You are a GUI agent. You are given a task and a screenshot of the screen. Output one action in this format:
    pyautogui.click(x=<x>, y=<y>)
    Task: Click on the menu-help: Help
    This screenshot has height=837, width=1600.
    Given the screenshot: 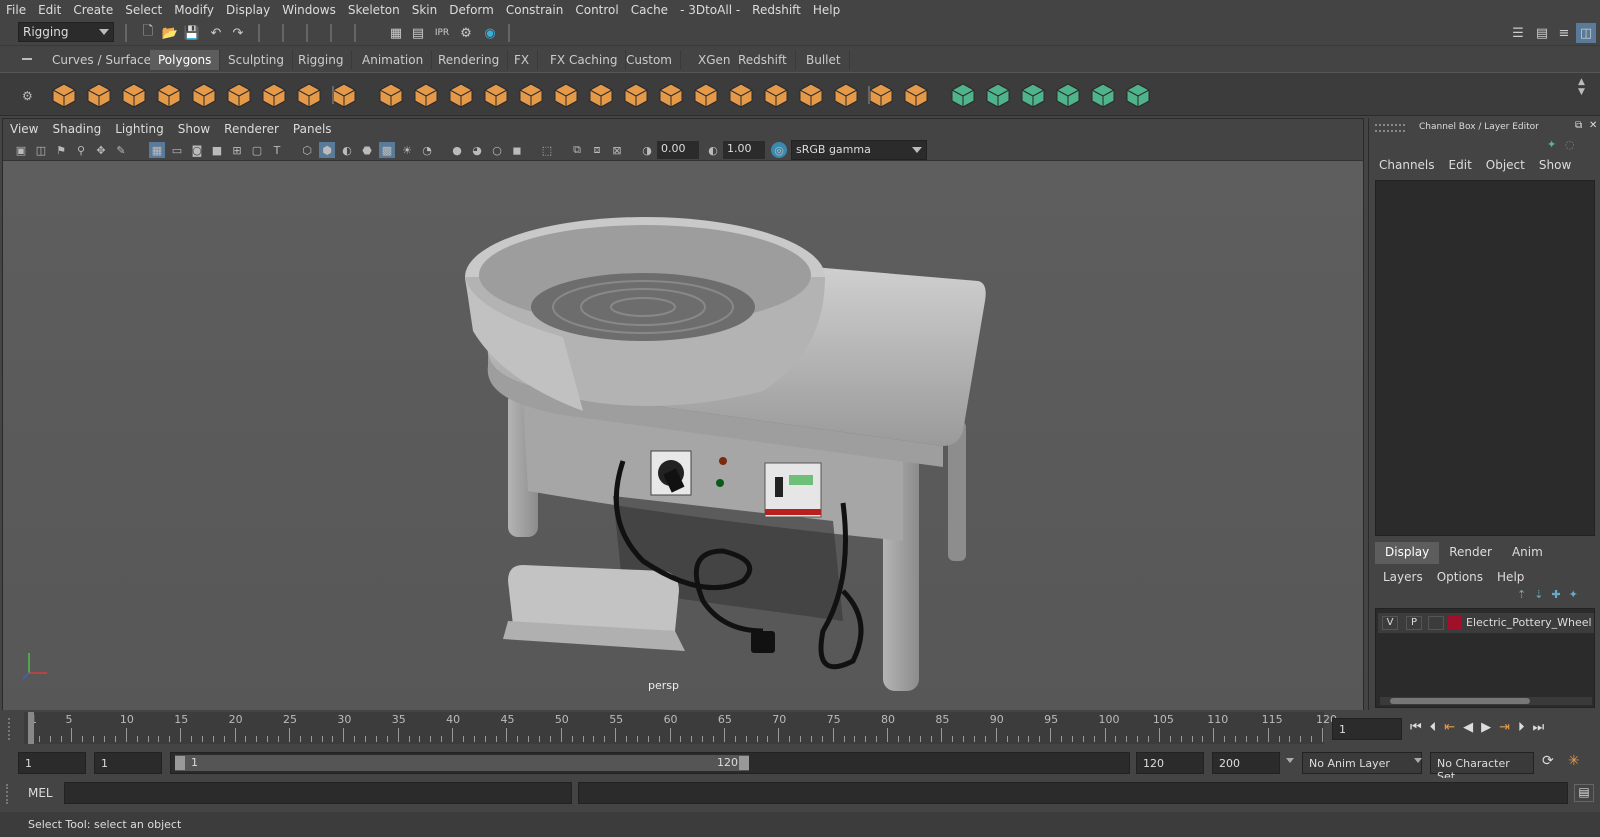 What is the action you would take?
    pyautogui.click(x=826, y=10)
    